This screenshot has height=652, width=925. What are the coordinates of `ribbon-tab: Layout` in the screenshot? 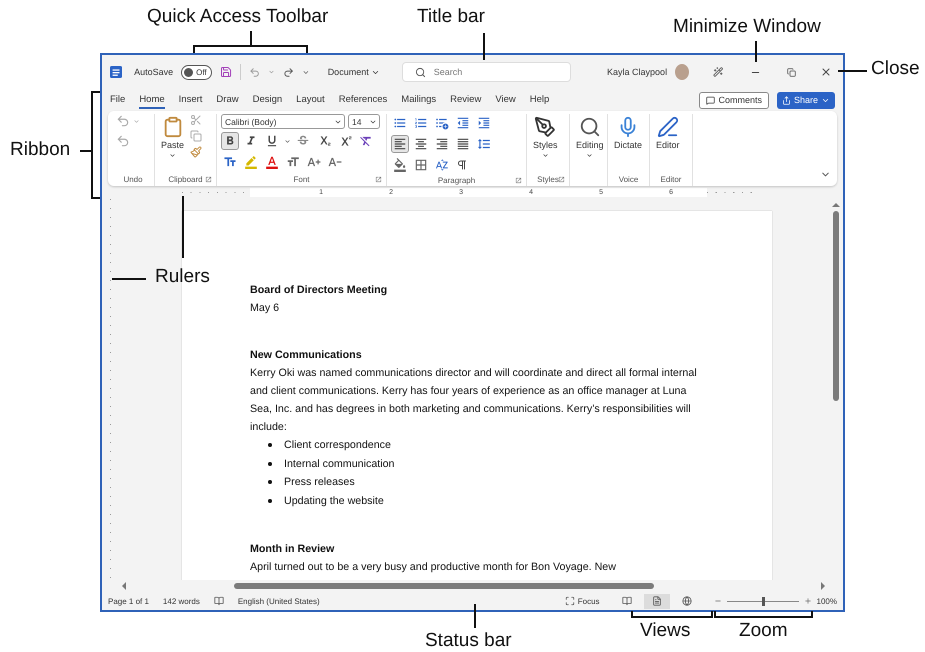 It's located at (310, 100).